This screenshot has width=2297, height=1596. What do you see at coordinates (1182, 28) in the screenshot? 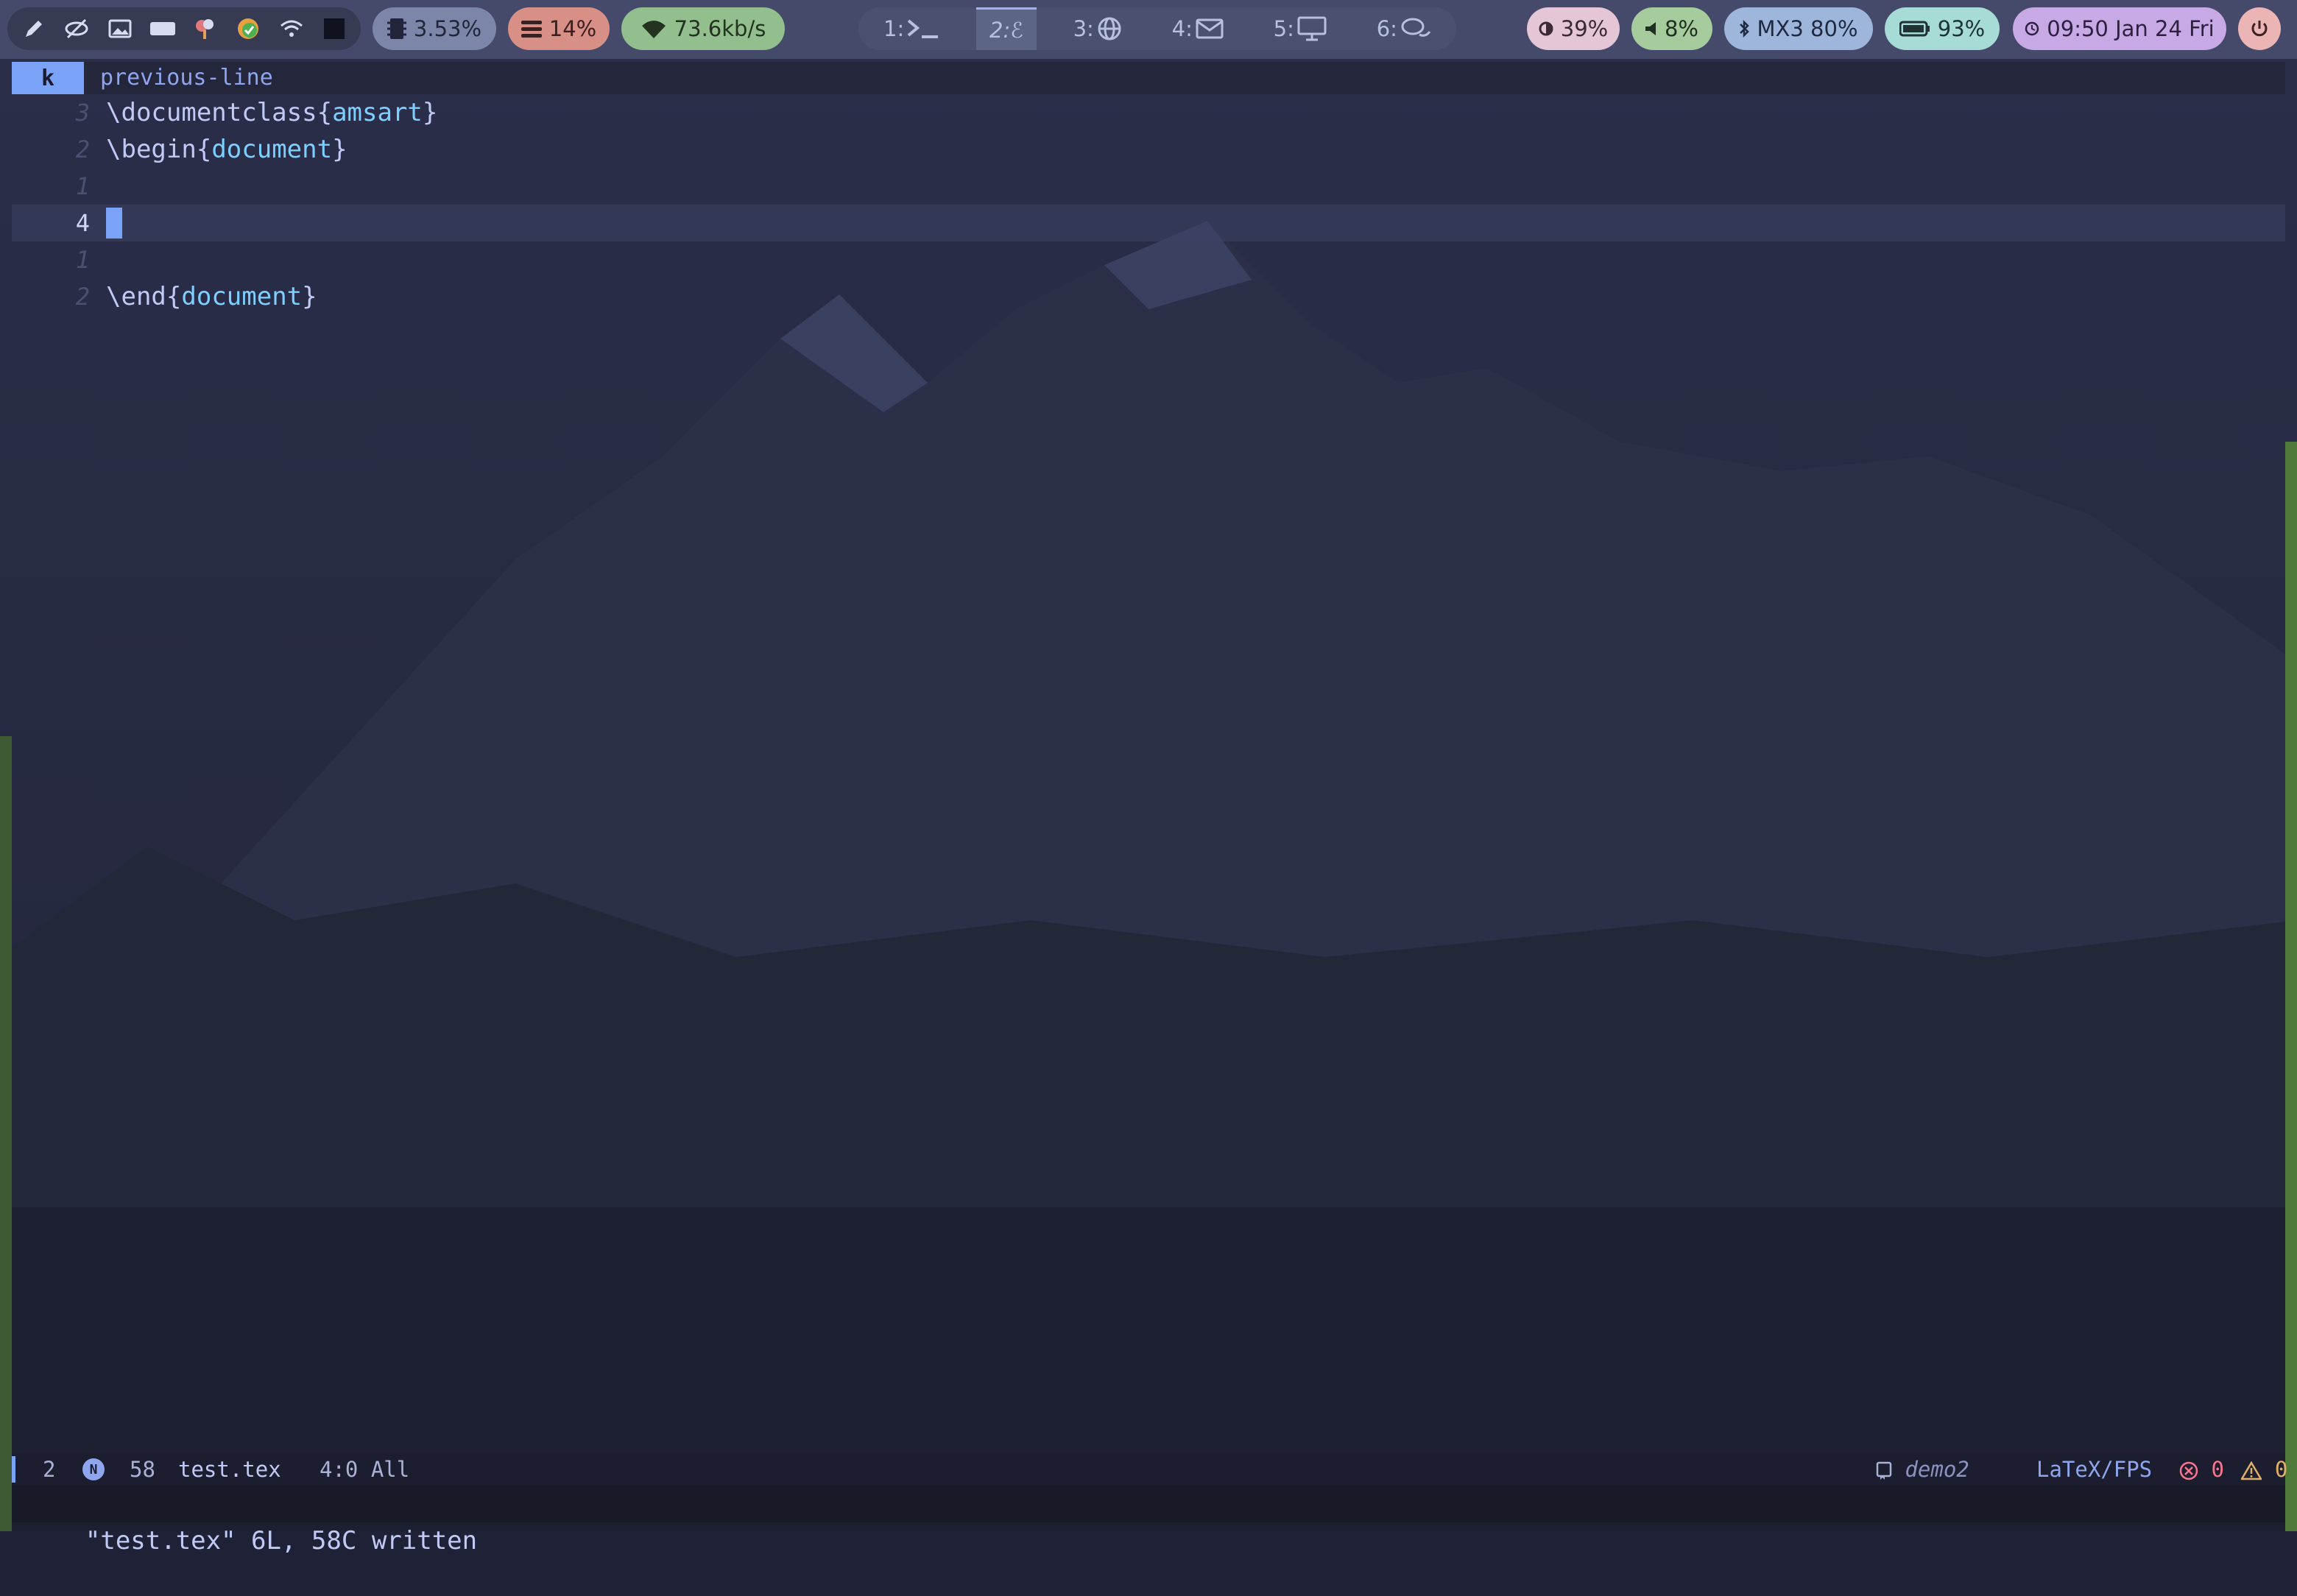
I see `workspace-label: 4:` at bounding box center [1182, 28].